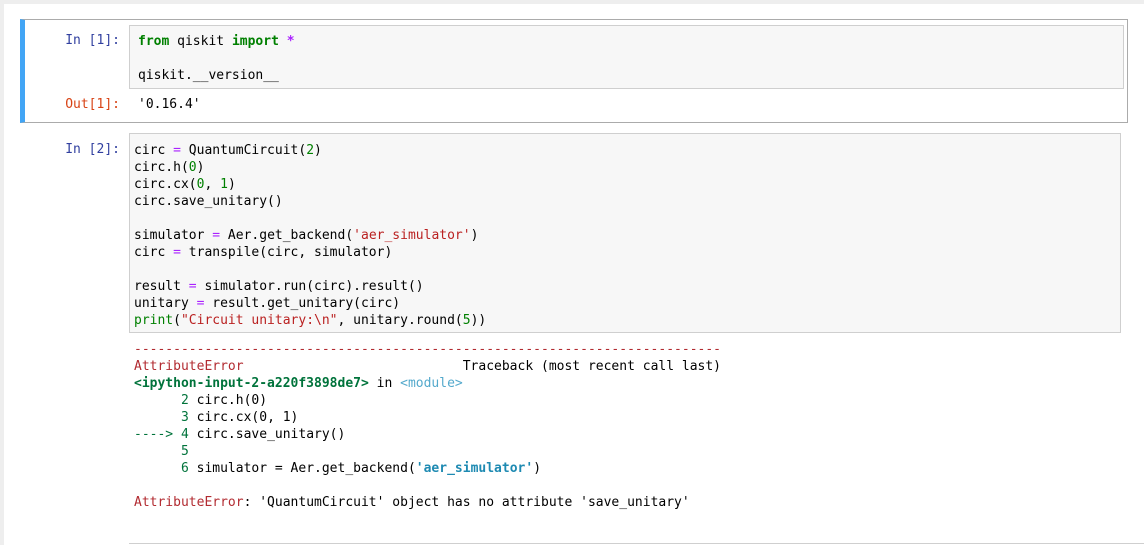 This screenshot has height=545, width=1144. Describe the element at coordinates (92, 104) in the screenshot. I see `output-prompt-1: Out[1]:` at that location.